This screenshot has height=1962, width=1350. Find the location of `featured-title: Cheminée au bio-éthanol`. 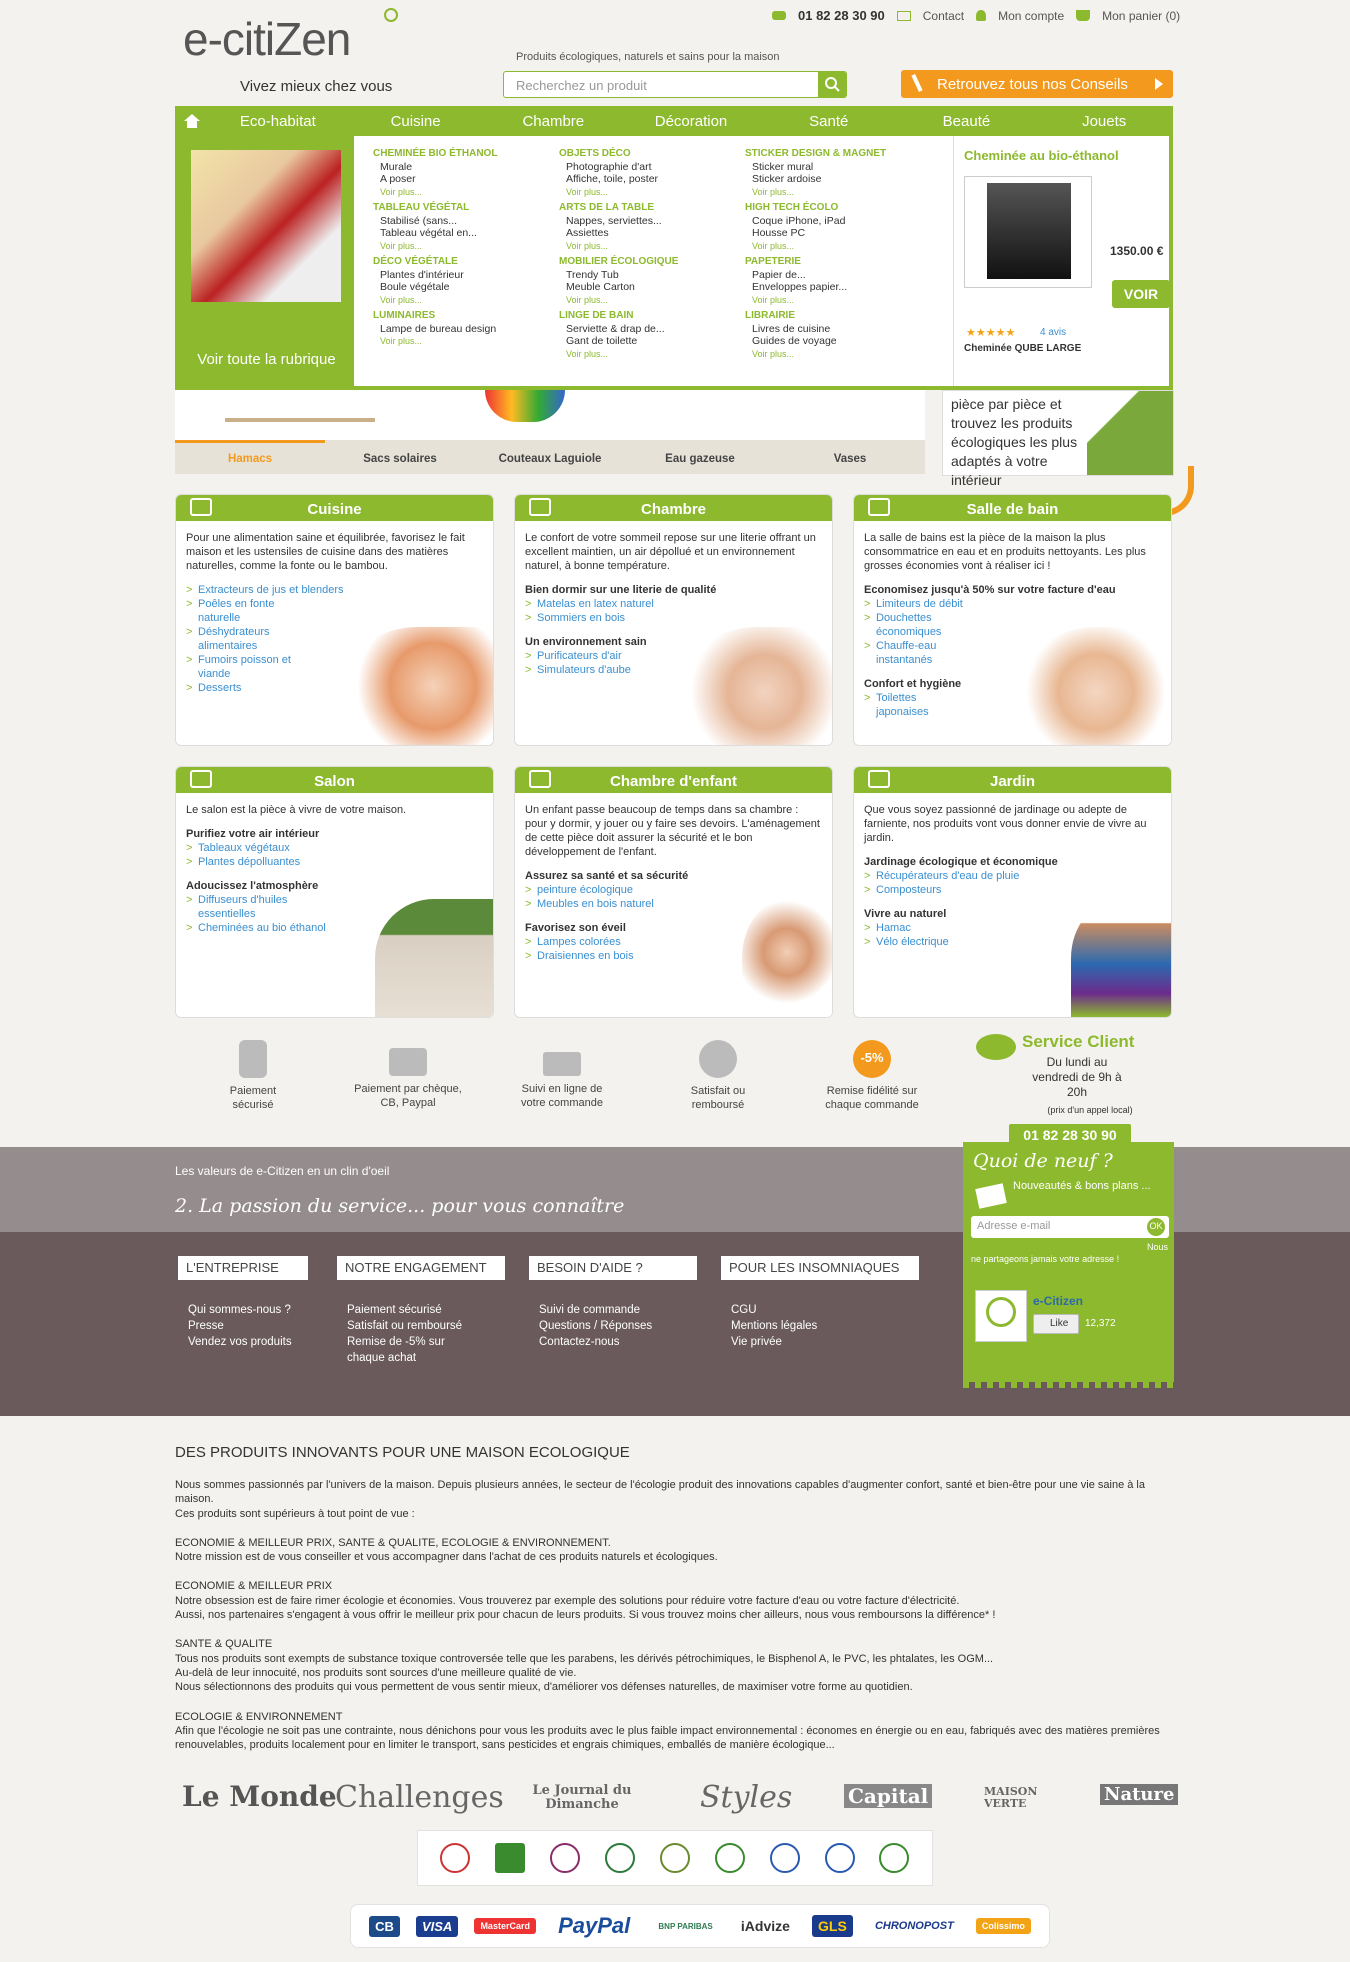

featured-title: Cheminée au bio-éthanol is located at coordinates (1063, 149).